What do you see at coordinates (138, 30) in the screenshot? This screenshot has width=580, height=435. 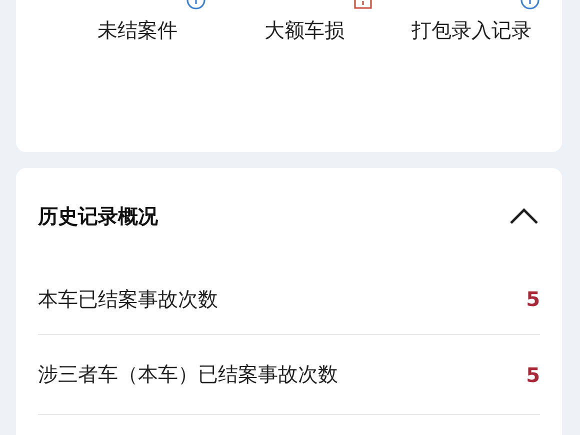 I see `shortcut-label: 未结案件` at bounding box center [138, 30].